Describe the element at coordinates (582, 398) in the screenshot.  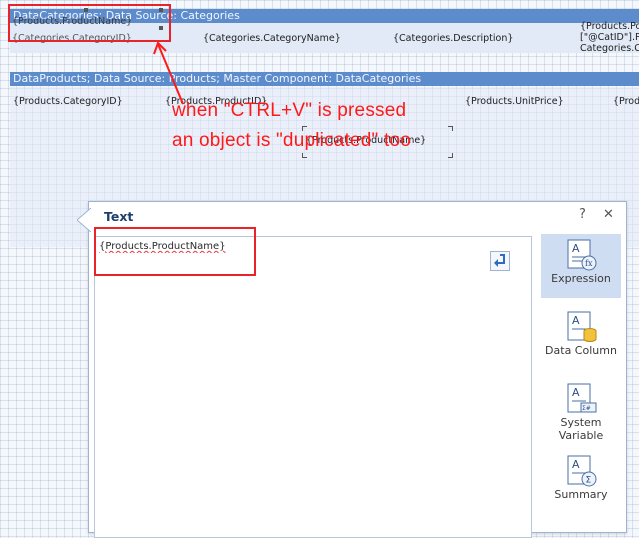
I see `system-variable-icon: A Σ#` at that location.